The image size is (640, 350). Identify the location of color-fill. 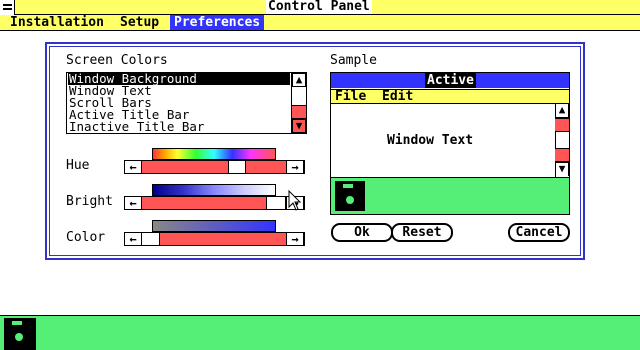
(223, 239).